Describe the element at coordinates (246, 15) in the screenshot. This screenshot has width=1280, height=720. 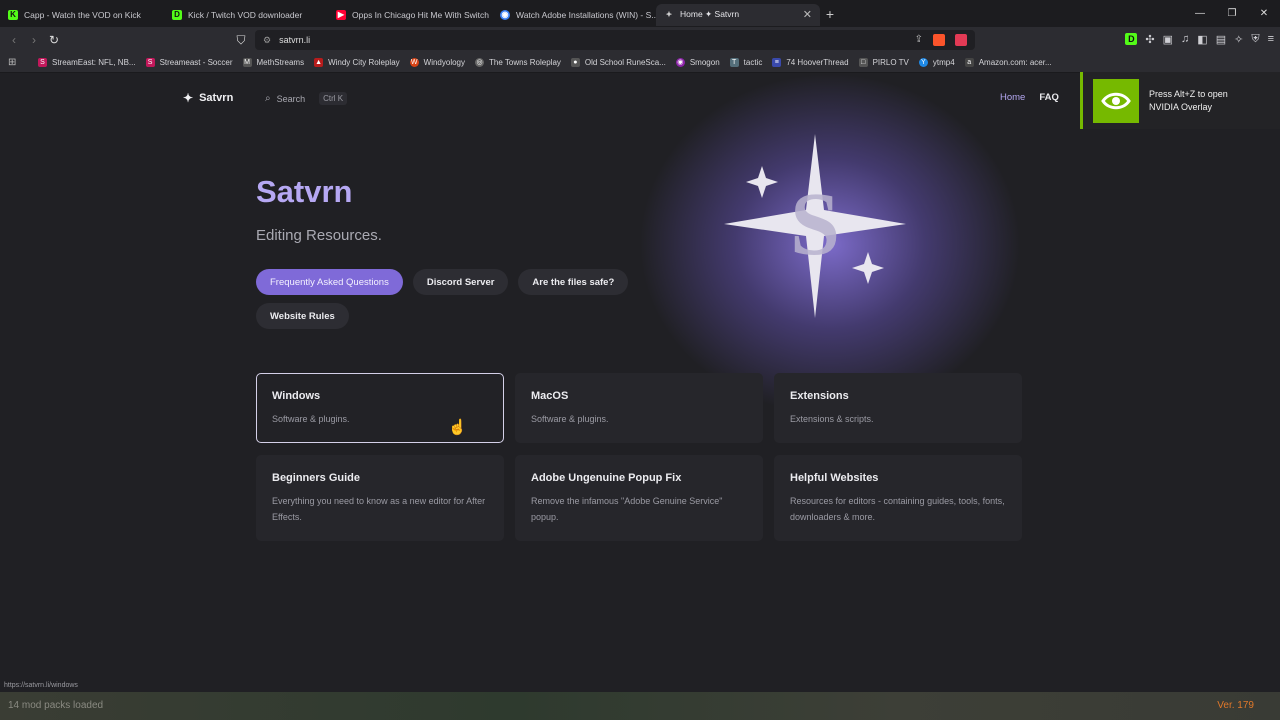
I see `browser-tab: D Kick / Twitch VOD downloader` at that location.